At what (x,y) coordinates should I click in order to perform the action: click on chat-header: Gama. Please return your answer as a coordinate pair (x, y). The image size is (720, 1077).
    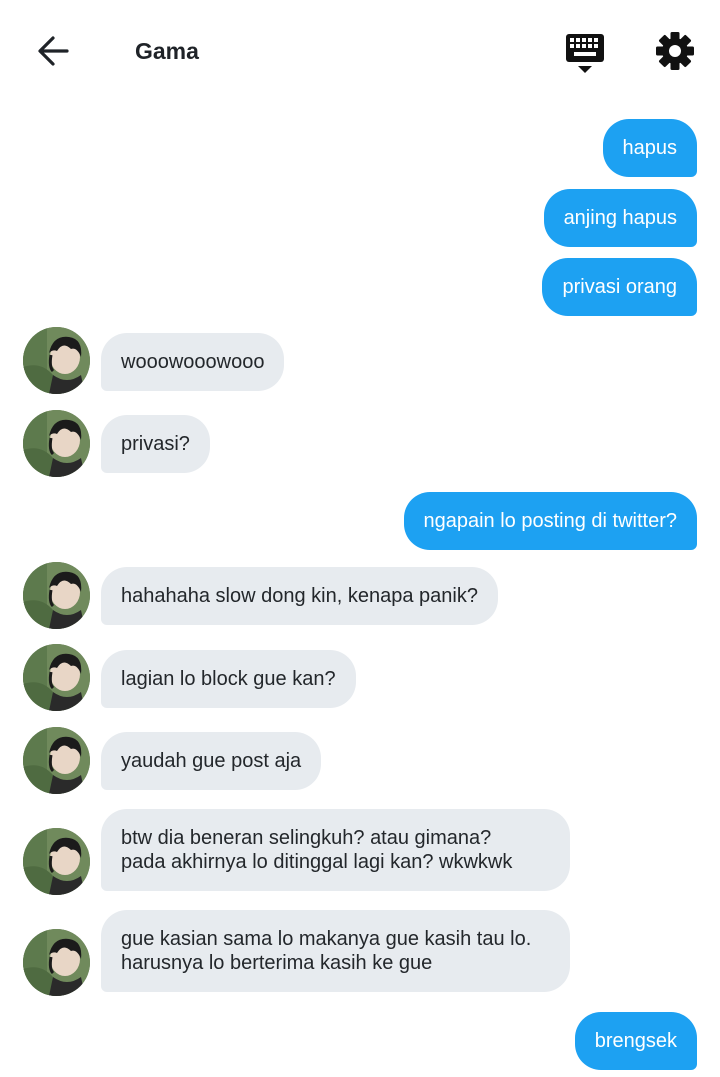
    Looking at the image, I should click on (360, 52).